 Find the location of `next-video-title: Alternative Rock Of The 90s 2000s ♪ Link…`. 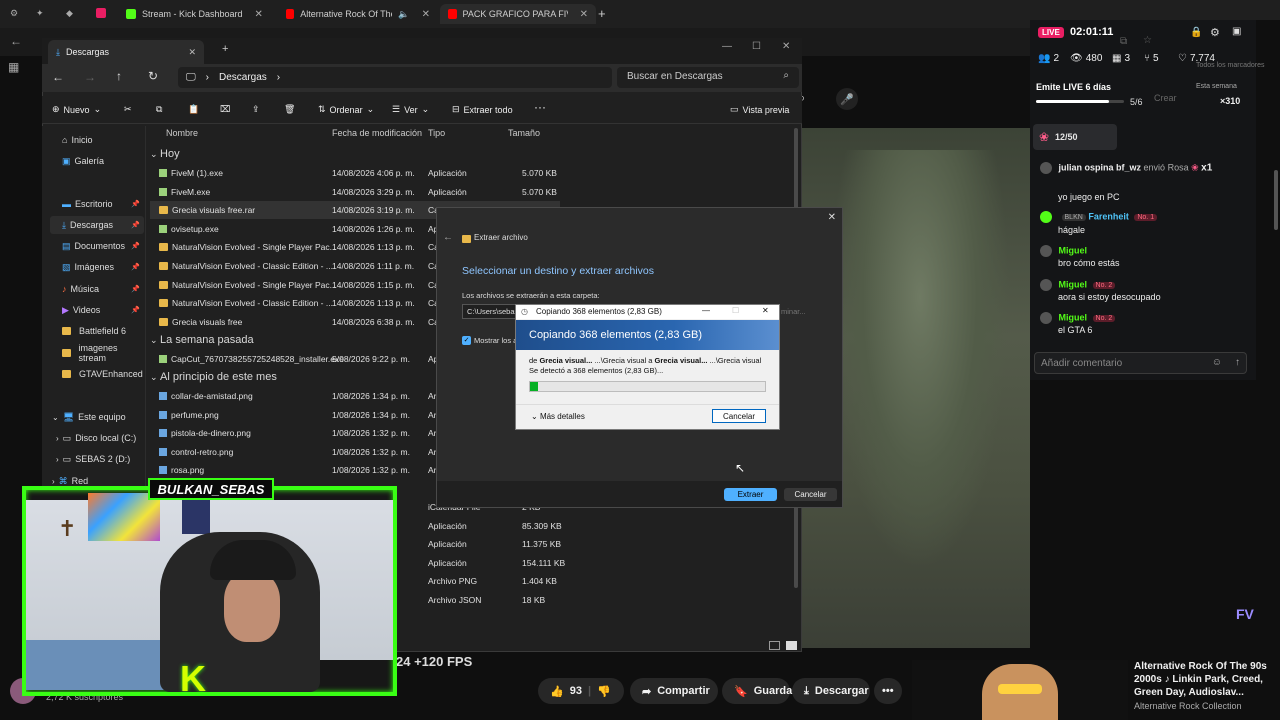

next-video-title: Alternative Rock Of The 90s 2000s ♪ Link… is located at coordinates (1204, 679).